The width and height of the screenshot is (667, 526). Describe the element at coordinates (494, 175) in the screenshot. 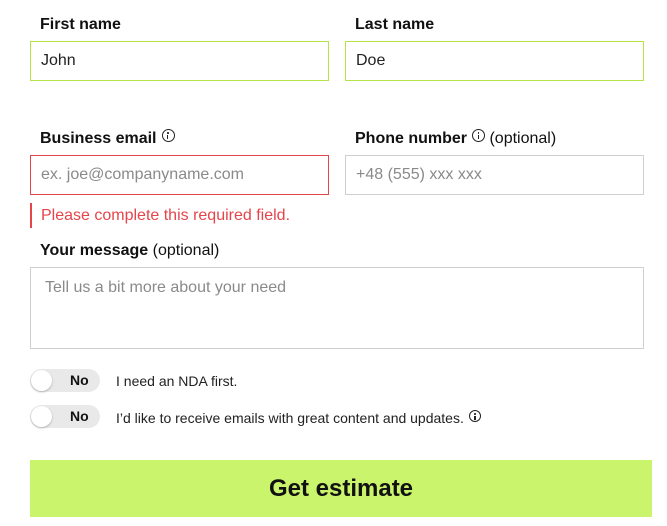

I see `phone-number-field` at that location.